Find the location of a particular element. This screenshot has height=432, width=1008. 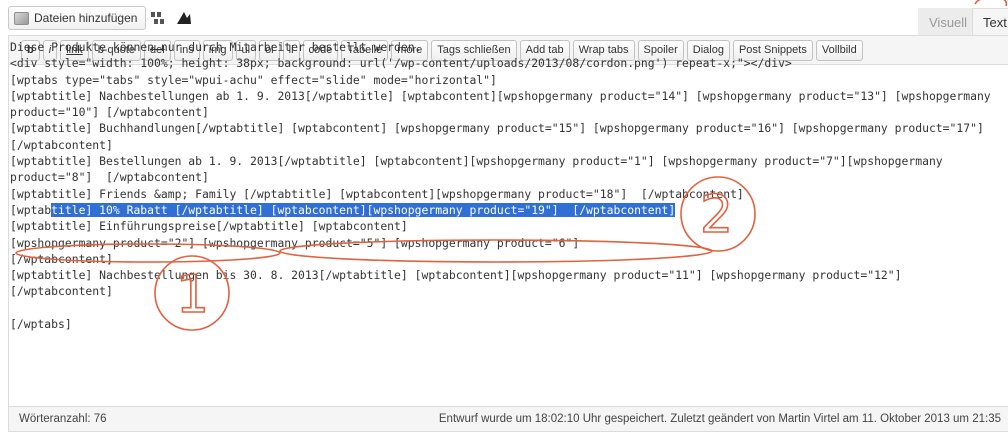

tab-text: Text is located at coordinates (990, 22).